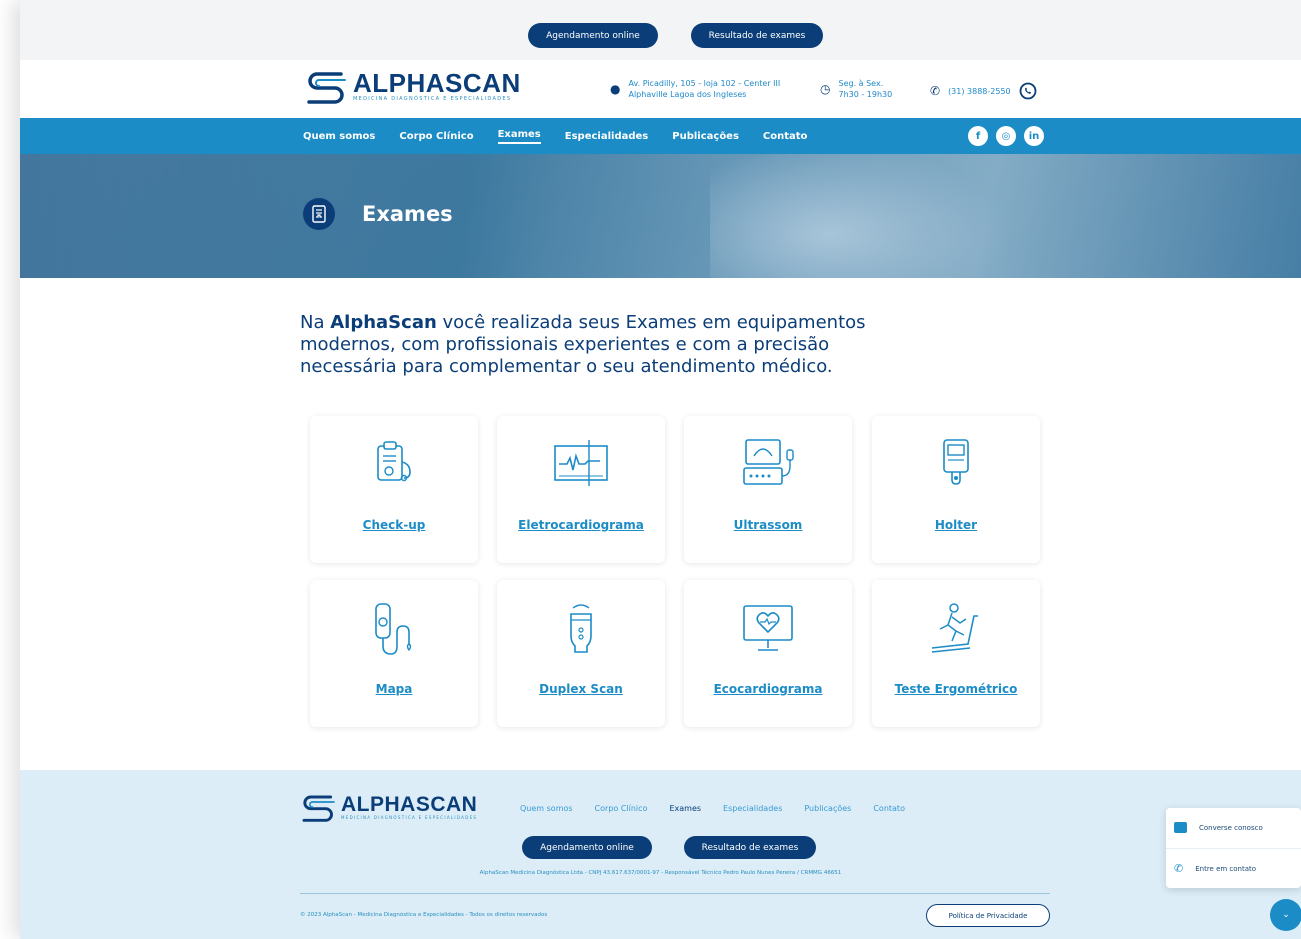  I want to click on linkedin-icon: in, so click(1034, 136).